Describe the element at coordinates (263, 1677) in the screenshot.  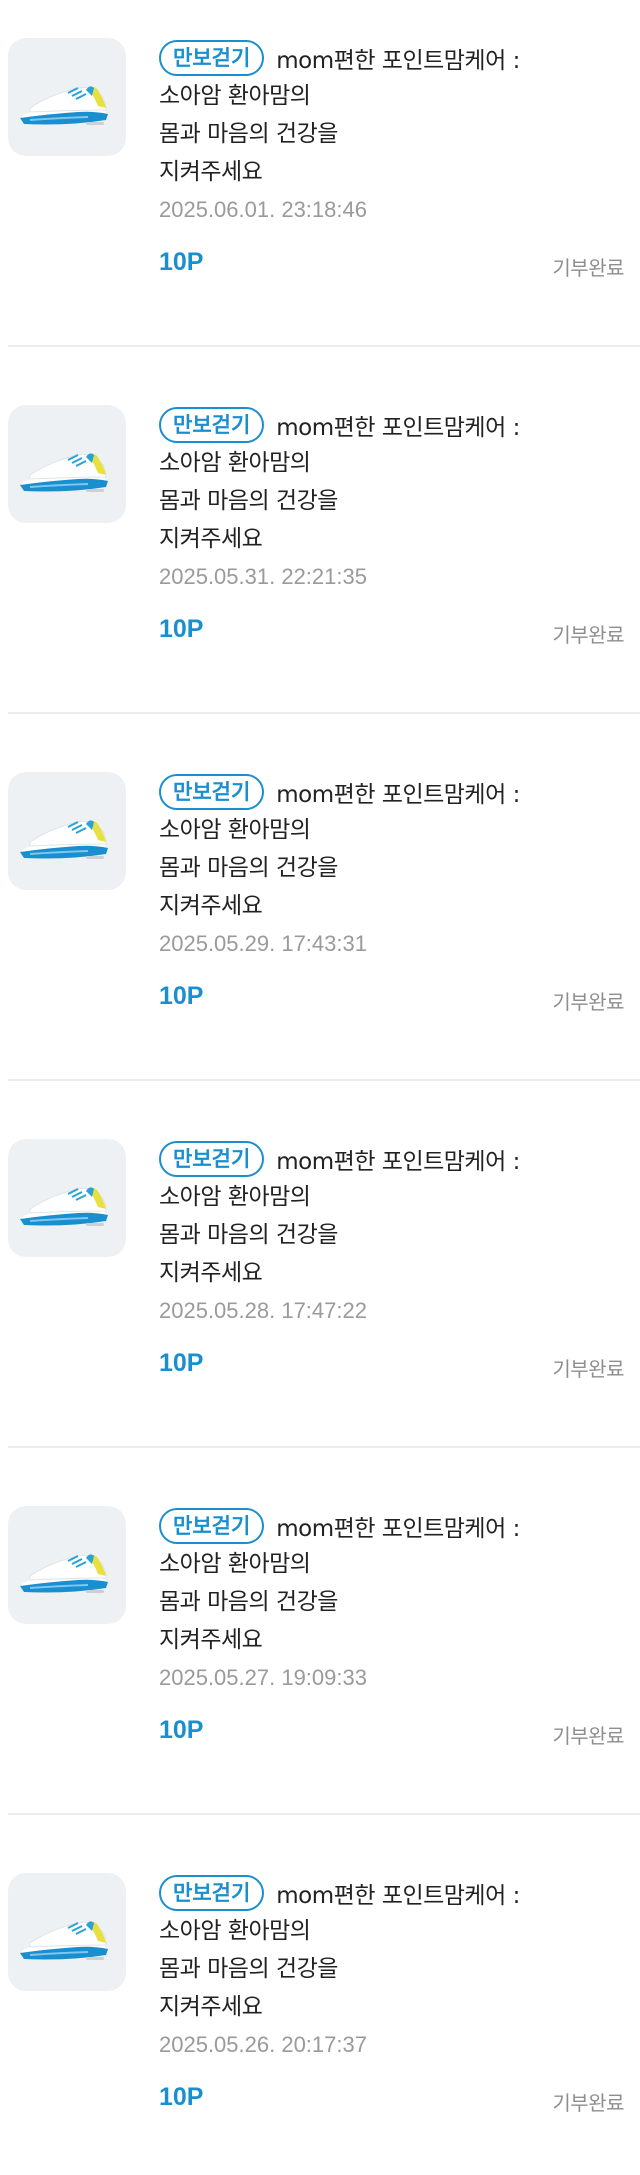
I see `item-timestamp: 2025.05.27. 19:09:33` at that location.